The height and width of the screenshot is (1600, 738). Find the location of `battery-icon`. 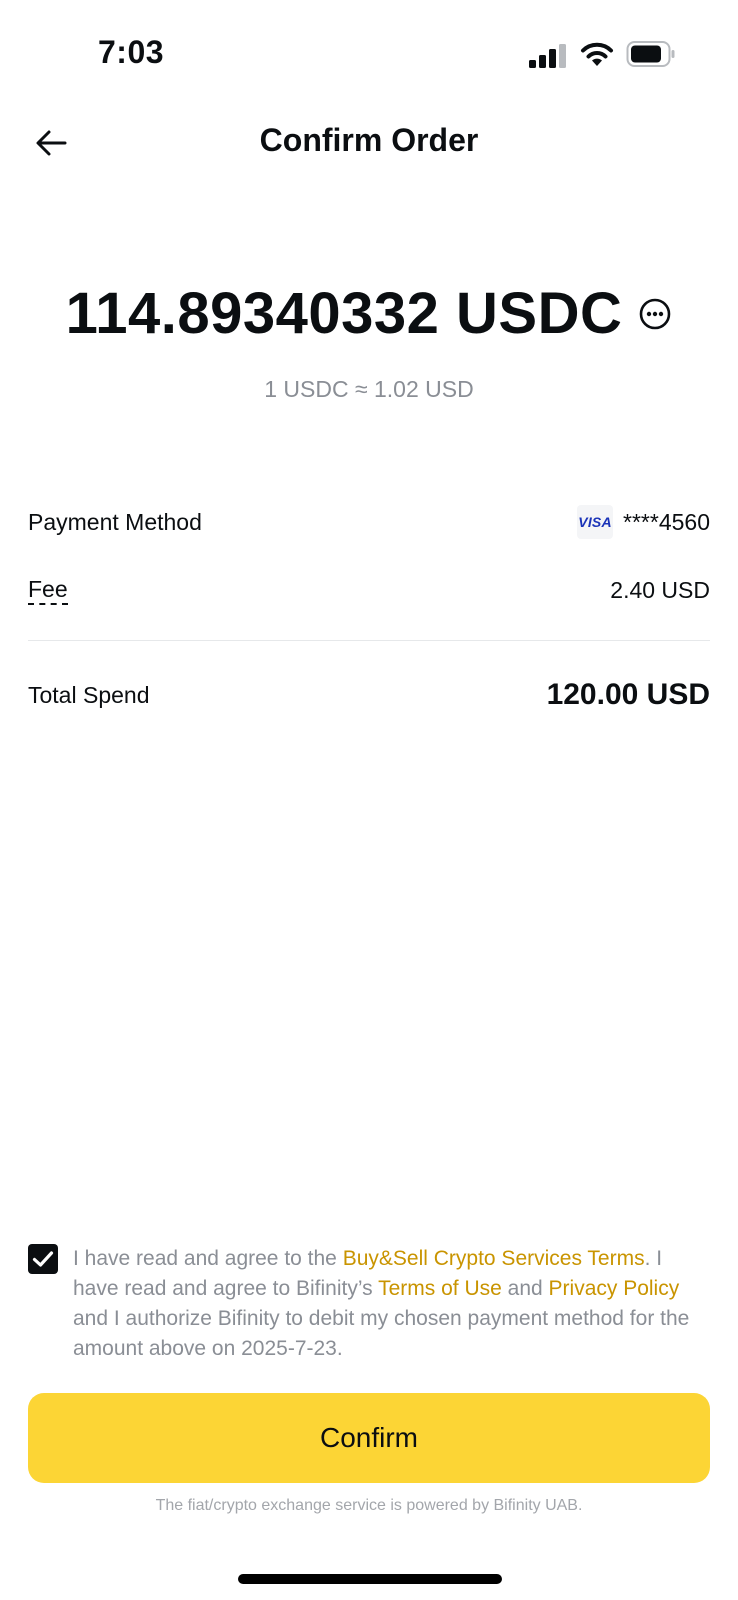

battery-icon is located at coordinates (650, 54).